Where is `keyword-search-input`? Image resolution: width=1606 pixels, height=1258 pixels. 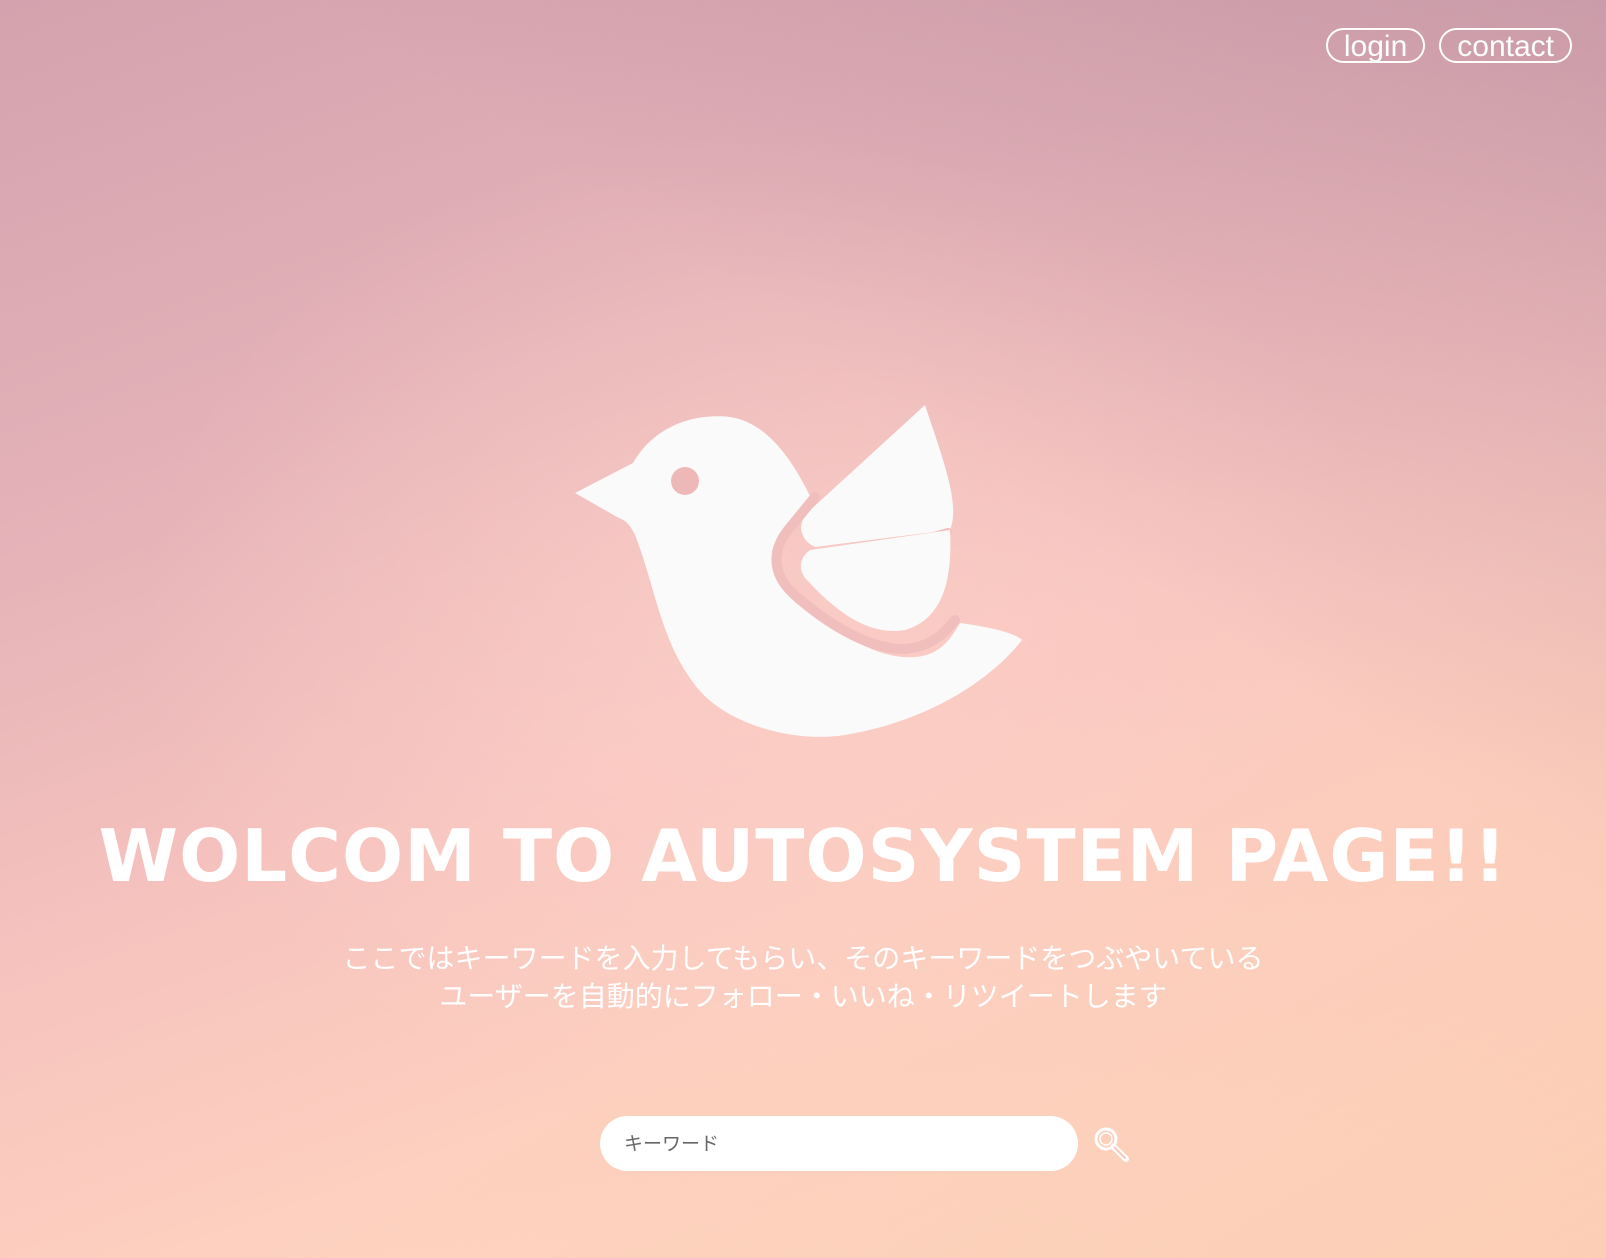
keyword-search-input is located at coordinates (839, 1143).